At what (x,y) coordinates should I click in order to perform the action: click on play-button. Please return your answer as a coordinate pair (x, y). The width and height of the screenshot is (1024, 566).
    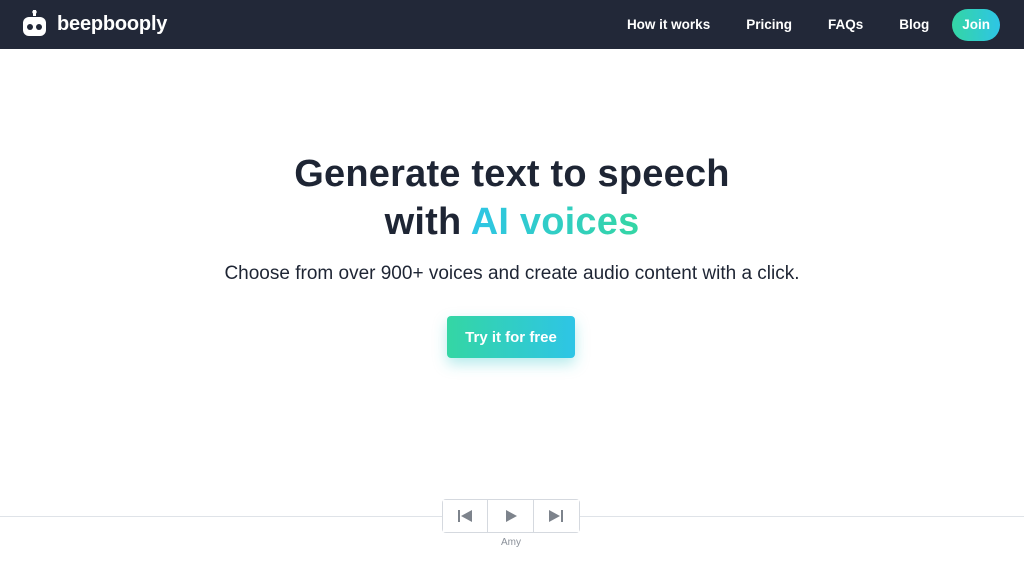
    Looking at the image, I should click on (511, 516).